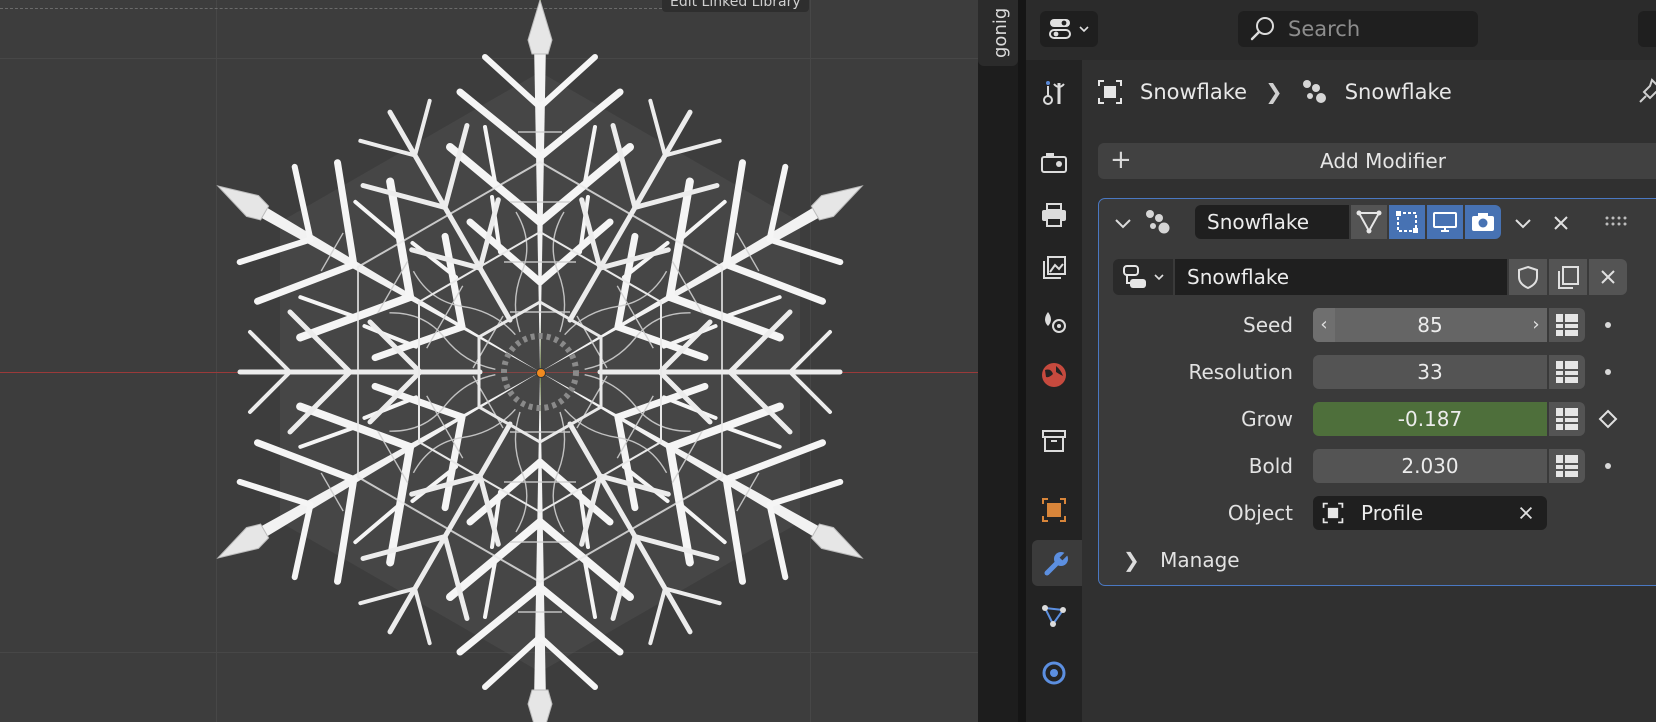  What do you see at coordinates (1647, 29) in the screenshot?
I see `header-options-button` at bounding box center [1647, 29].